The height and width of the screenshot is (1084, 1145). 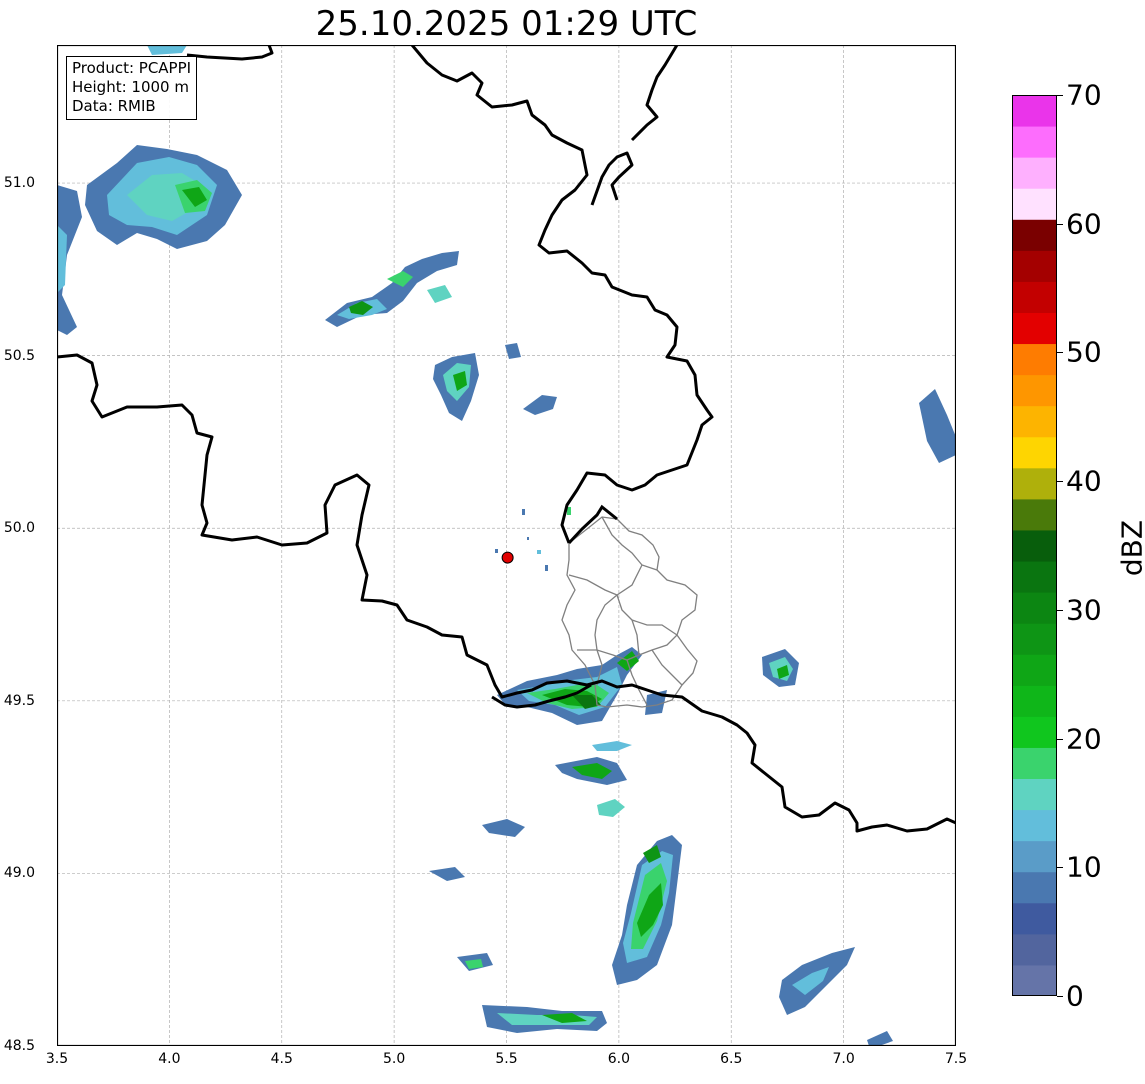 What do you see at coordinates (506, 24) in the screenshot?
I see `map-title: 25.10.2025 01:29 UTC` at bounding box center [506, 24].